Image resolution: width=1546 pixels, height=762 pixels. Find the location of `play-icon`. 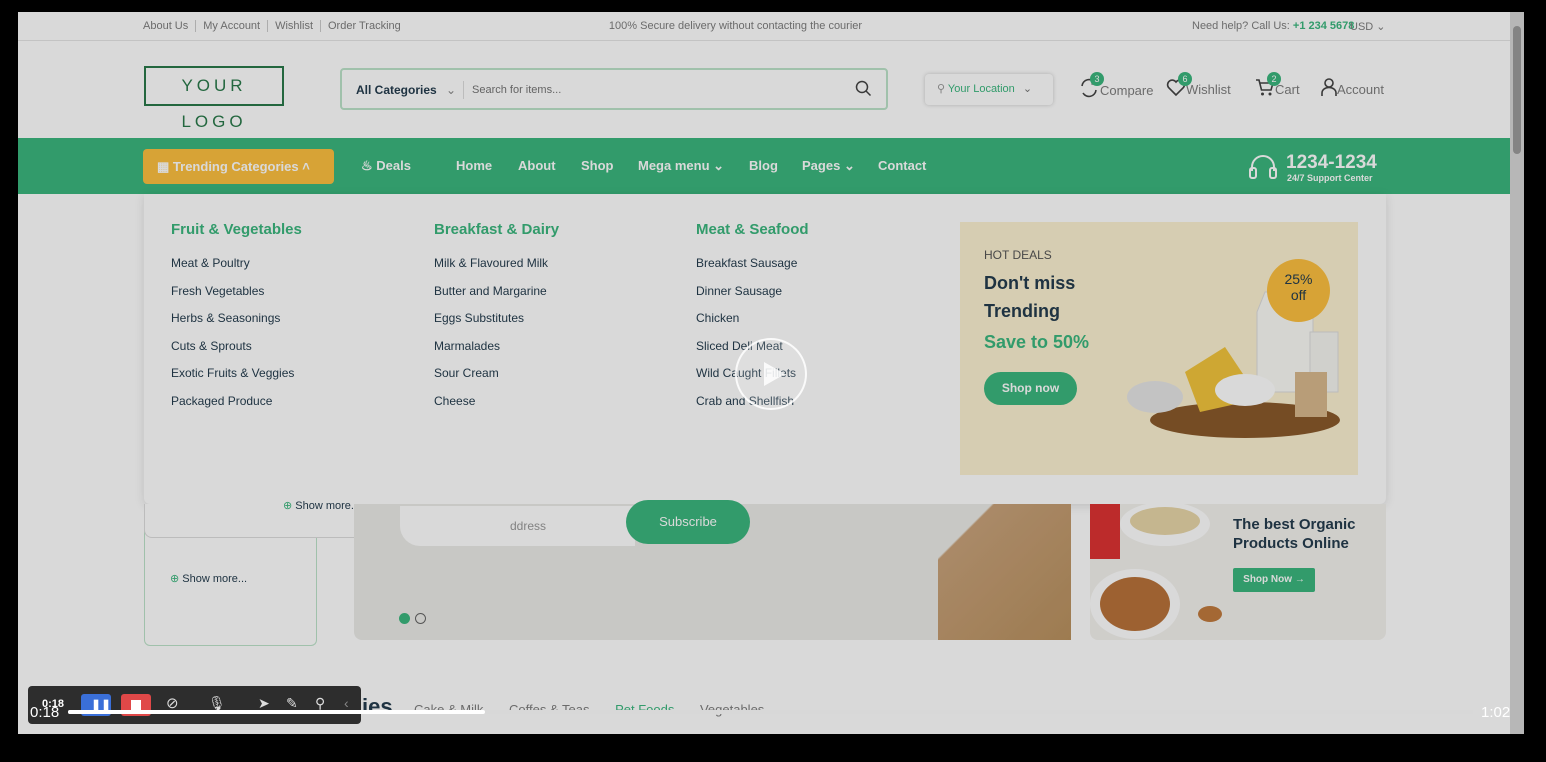

play-icon is located at coordinates (774, 374).